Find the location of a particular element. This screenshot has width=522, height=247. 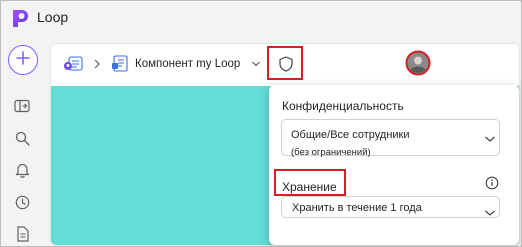

document-icon is located at coordinates (22, 234).